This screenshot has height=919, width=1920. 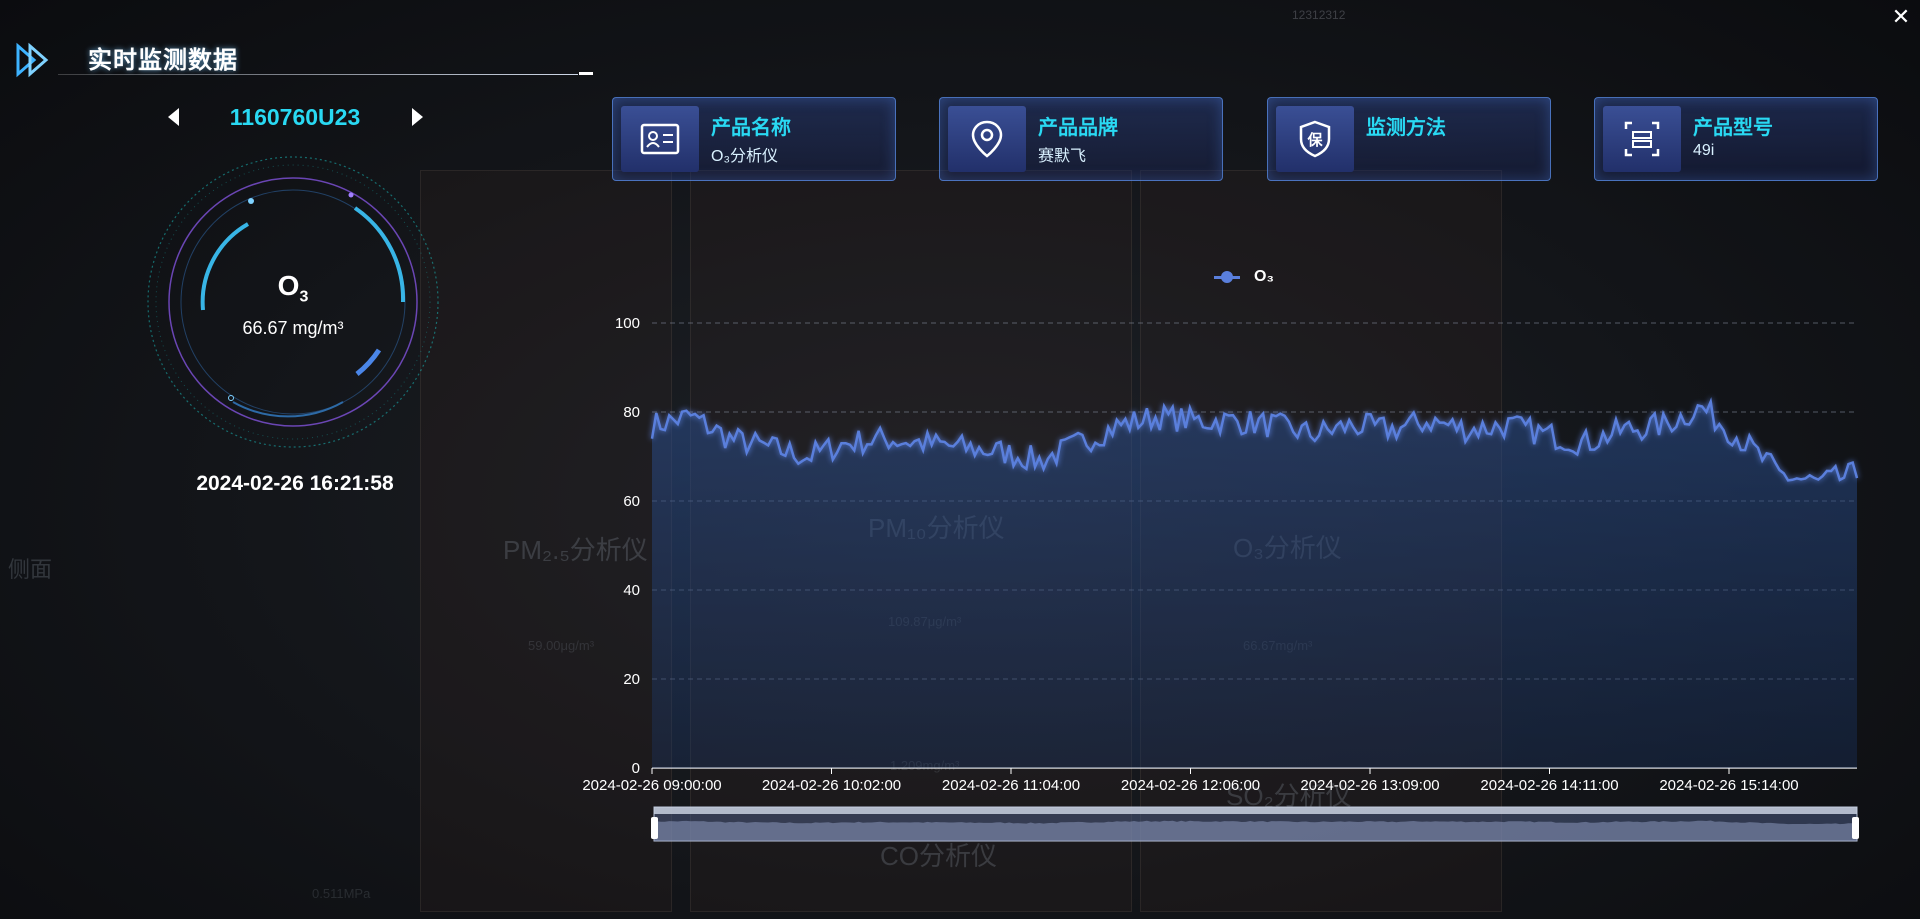 What do you see at coordinates (163, 60) in the screenshot?
I see `page-title: 实时监测数据` at bounding box center [163, 60].